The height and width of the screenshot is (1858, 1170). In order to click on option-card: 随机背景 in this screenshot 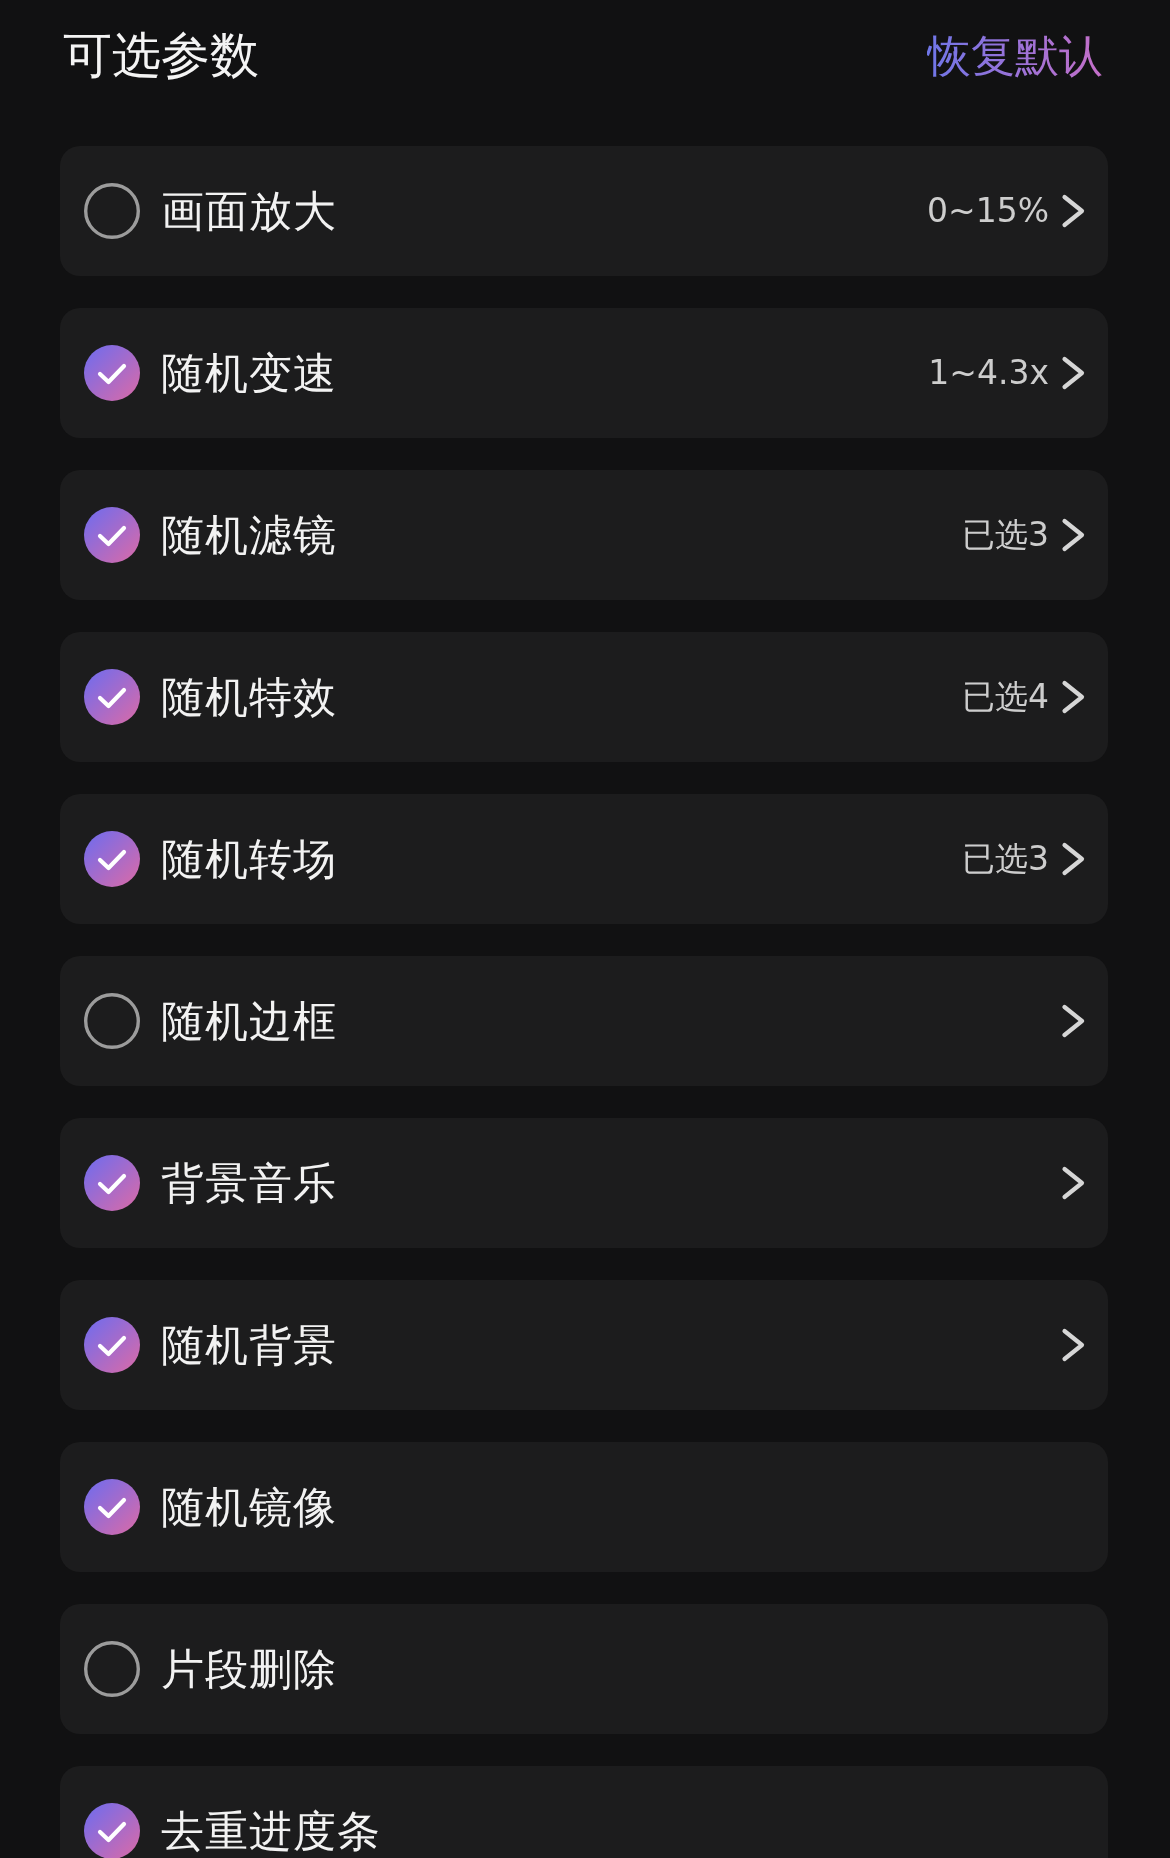, I will do `click(584, 1345)`.